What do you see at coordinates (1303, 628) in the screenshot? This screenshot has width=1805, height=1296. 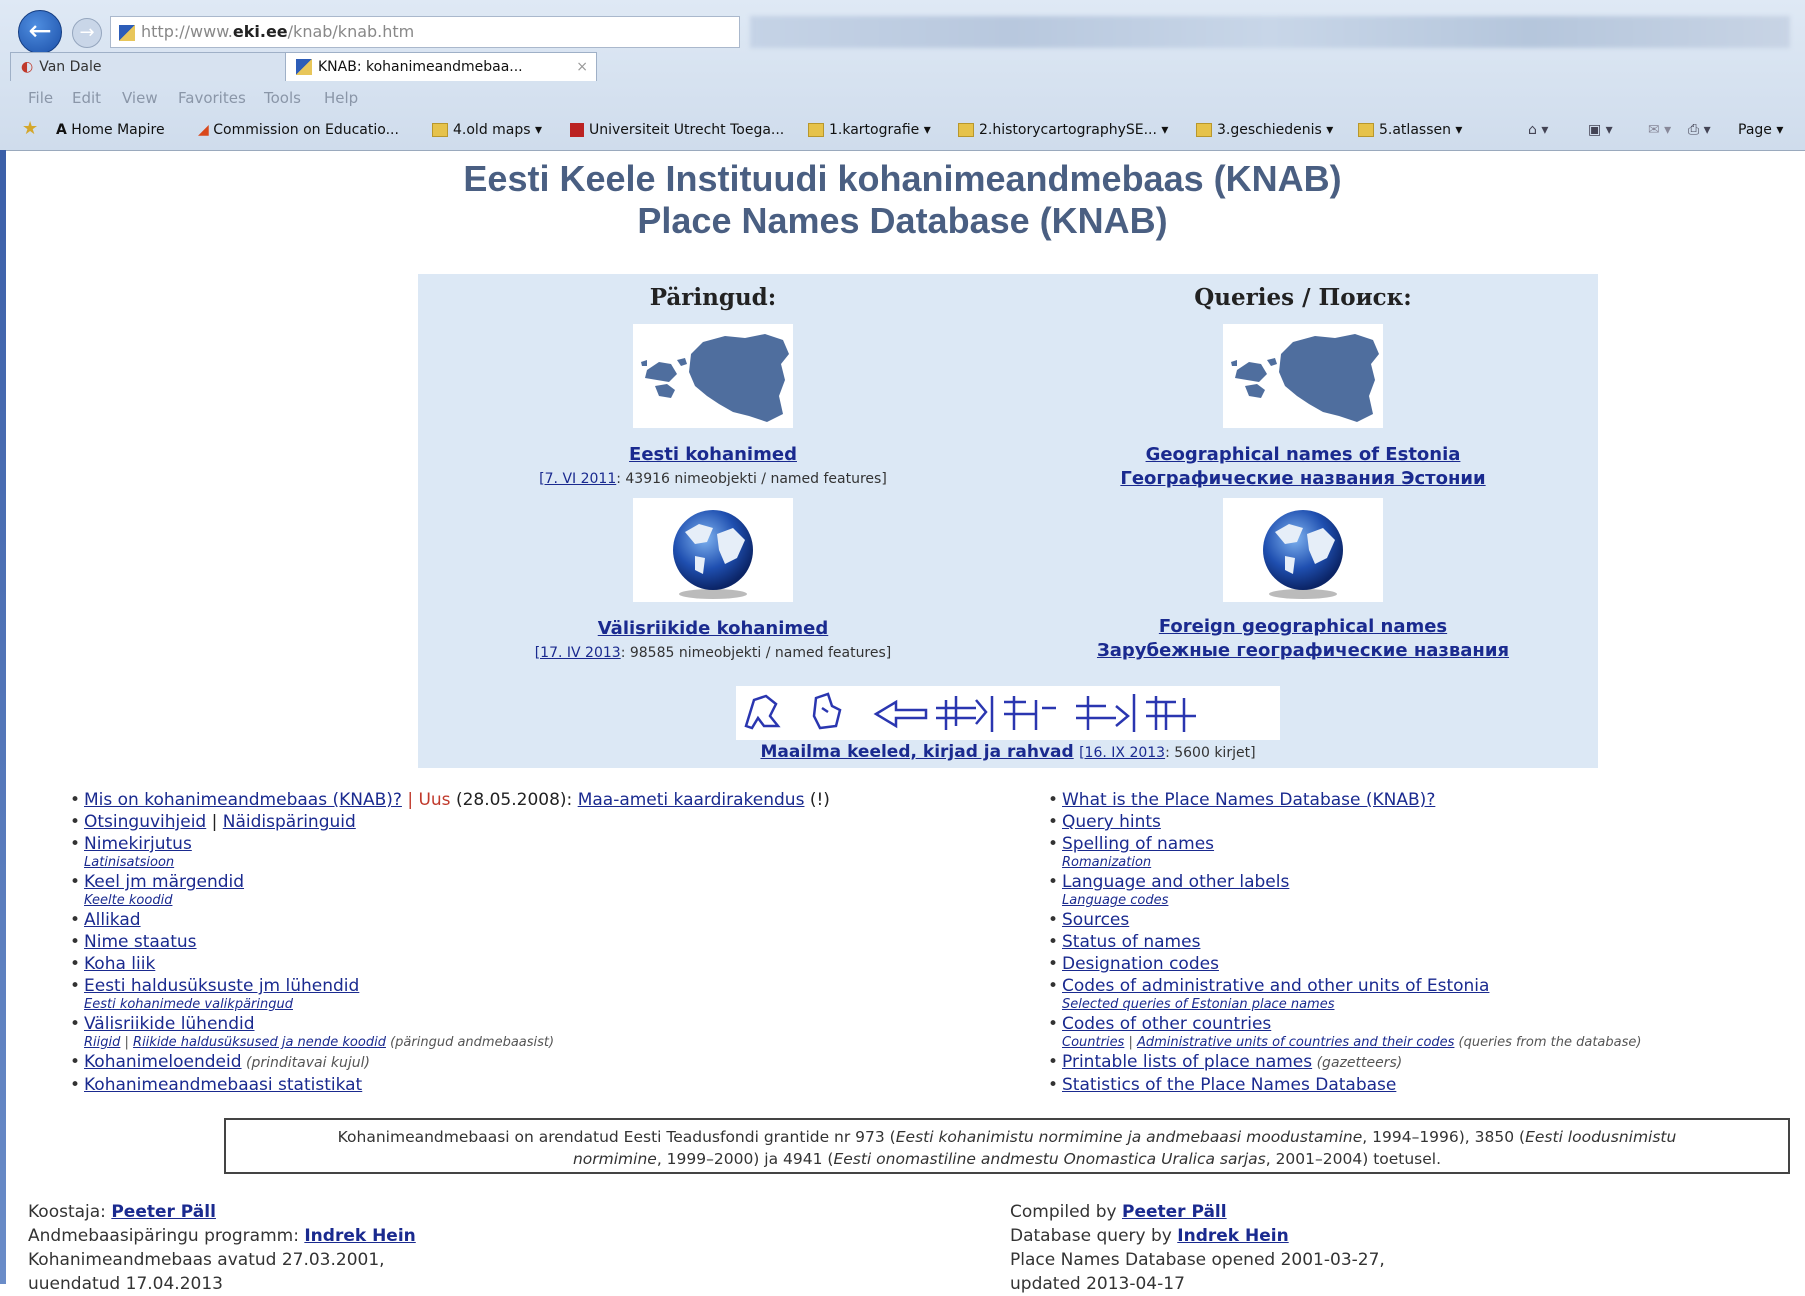 I see `link-foreign-geographical-names: Foreign geographical names` at bounding box center [1303, 628].